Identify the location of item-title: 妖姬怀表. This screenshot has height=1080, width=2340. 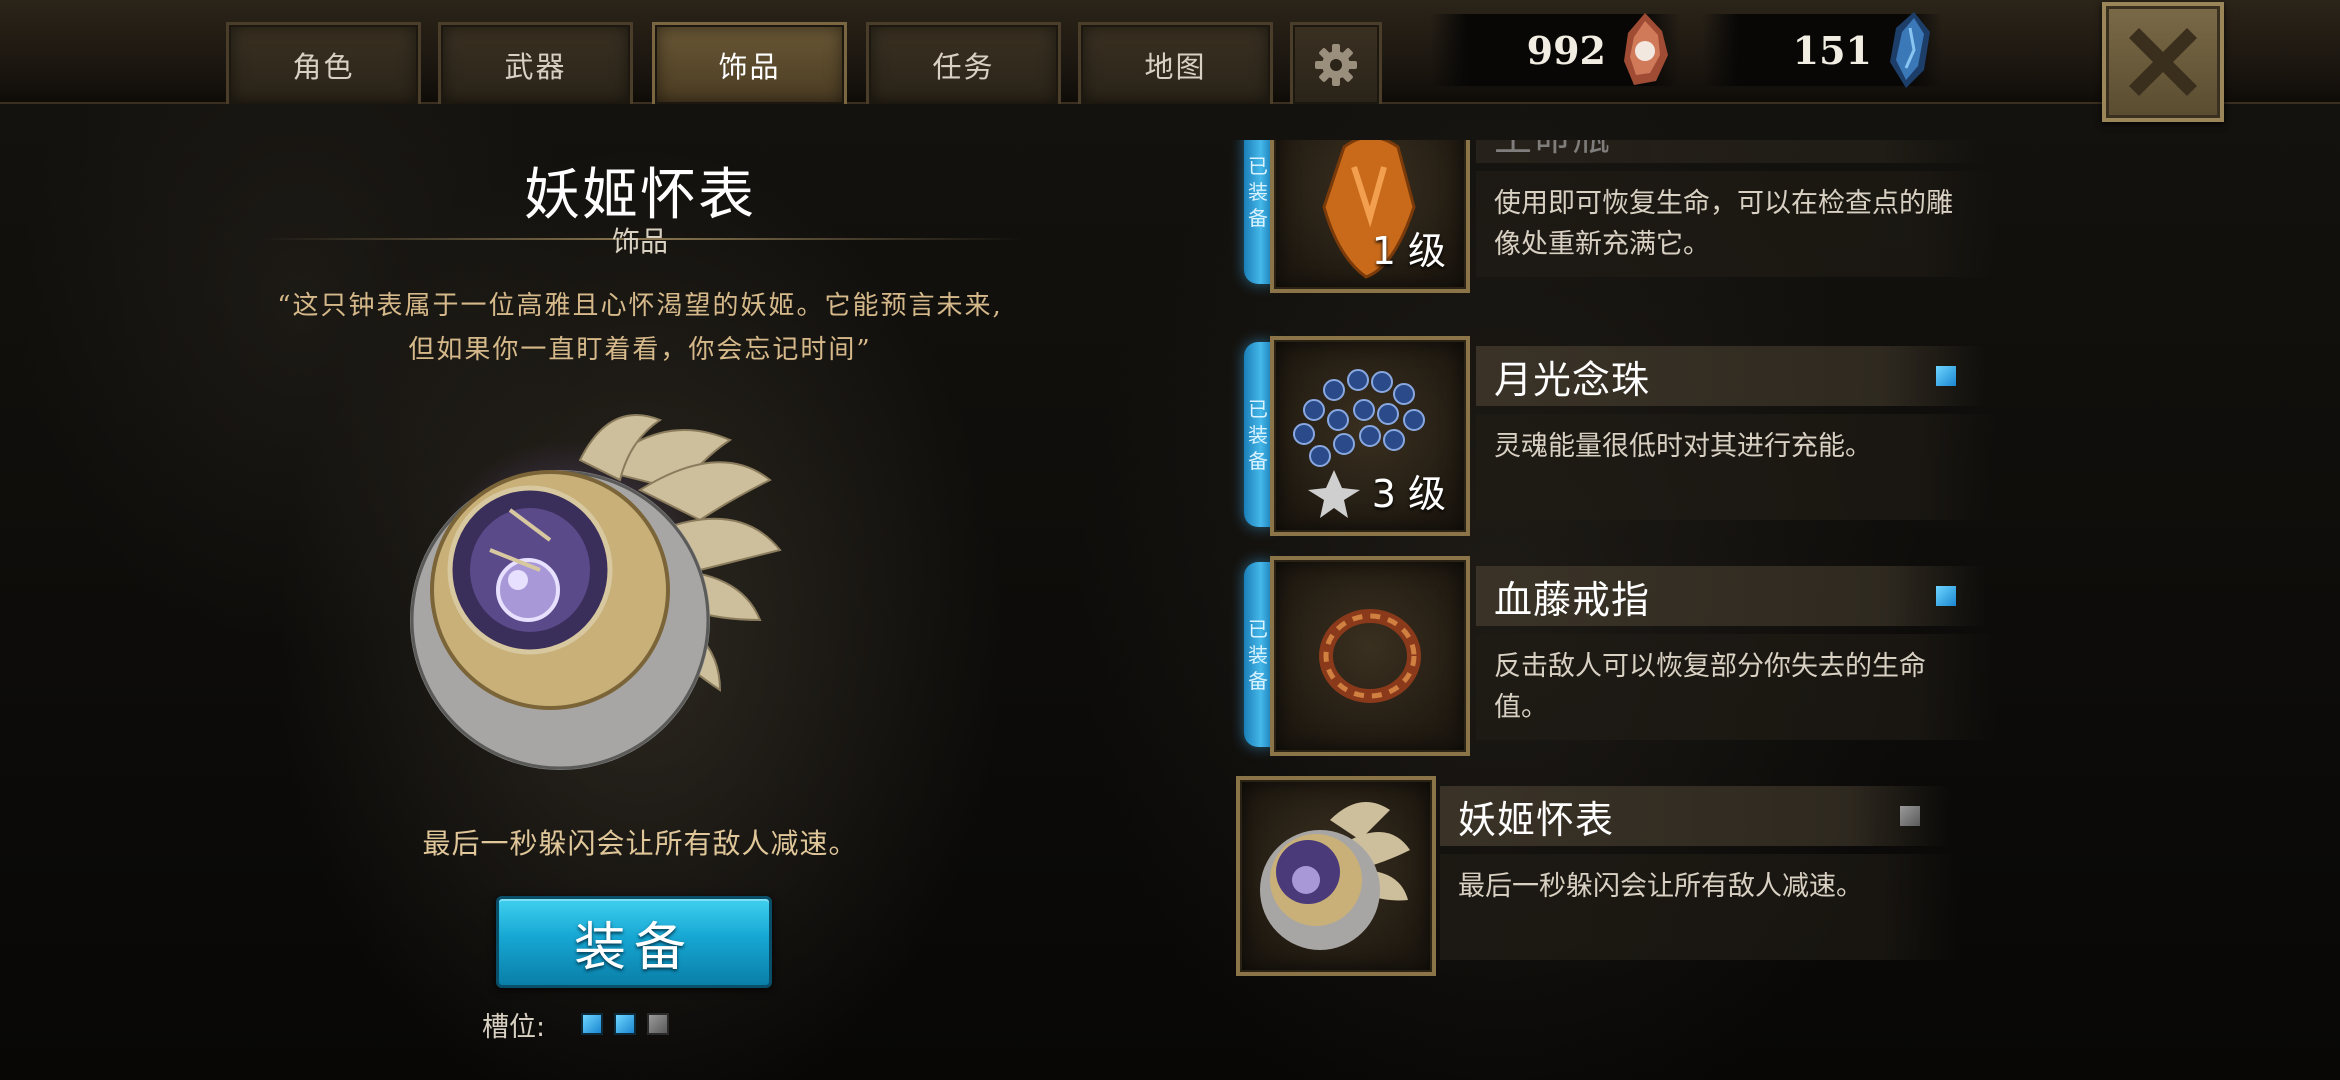
(640, 195).